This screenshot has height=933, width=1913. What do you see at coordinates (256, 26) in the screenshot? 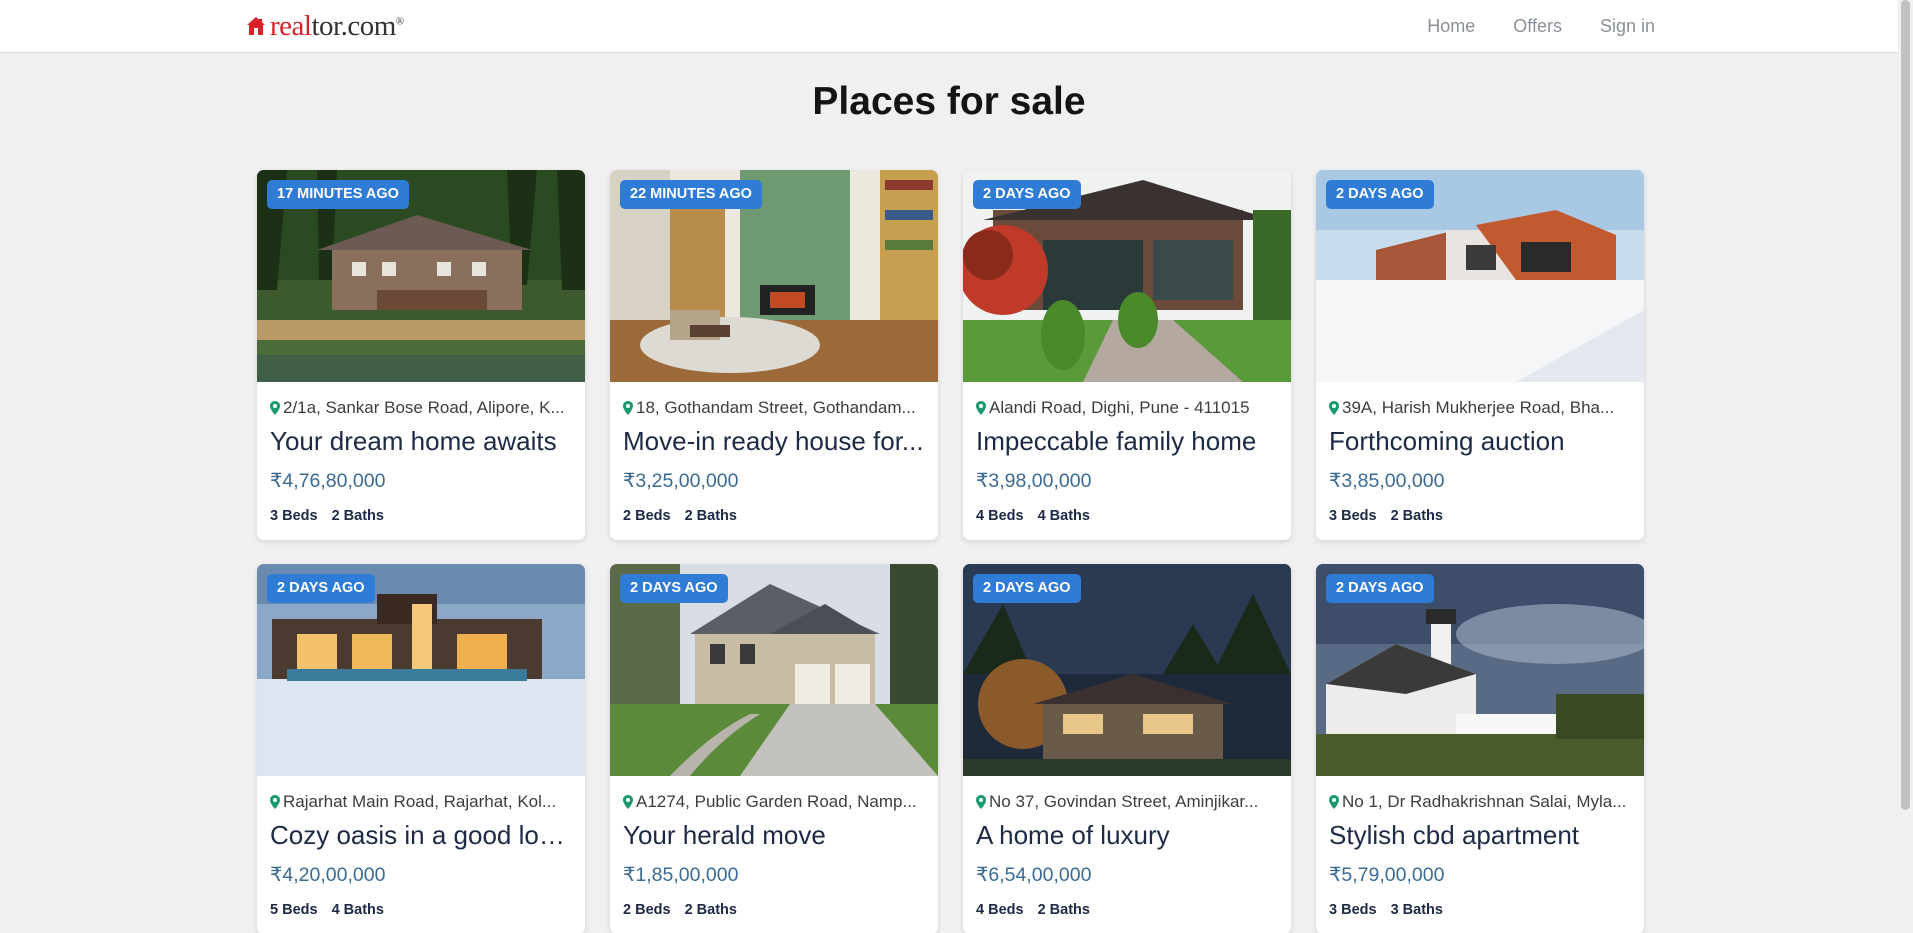
I see `house-icon` at bounding box center [256, 26].